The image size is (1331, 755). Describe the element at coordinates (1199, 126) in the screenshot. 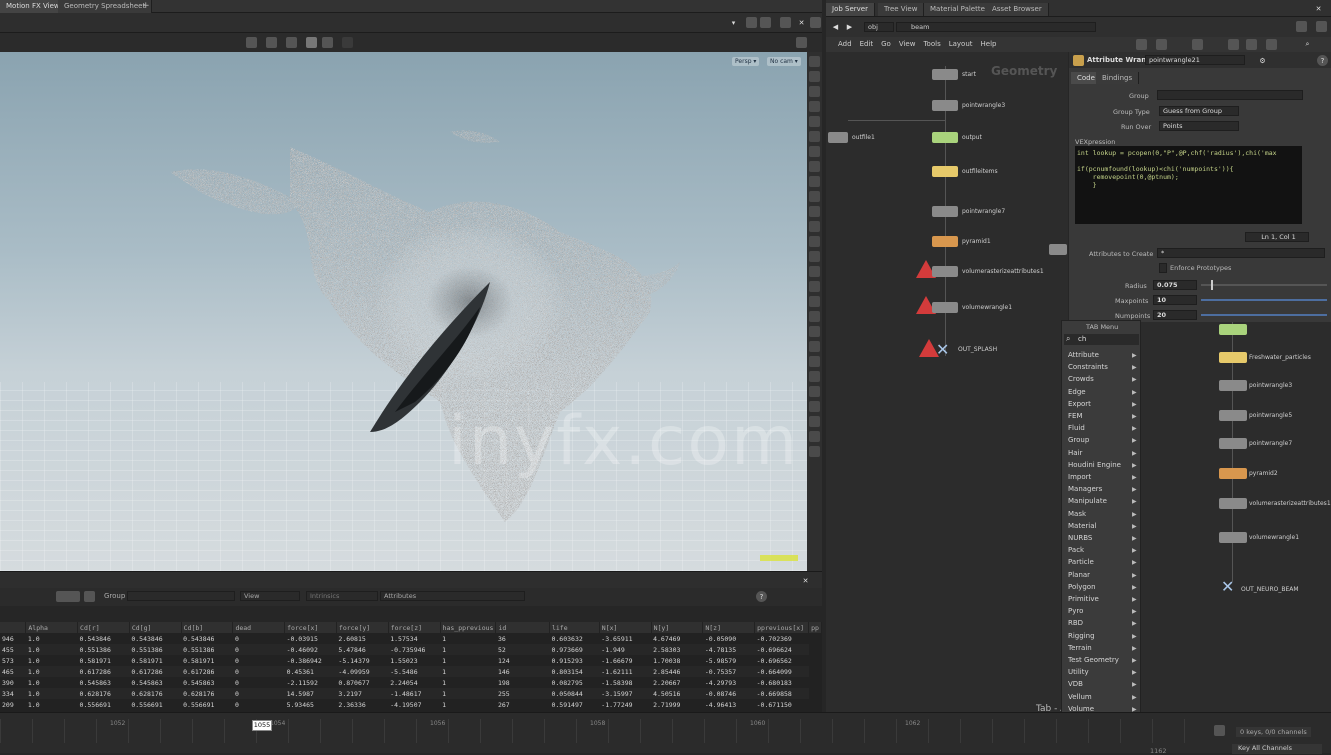

I see `run-over-dropdown: Points` at that location.